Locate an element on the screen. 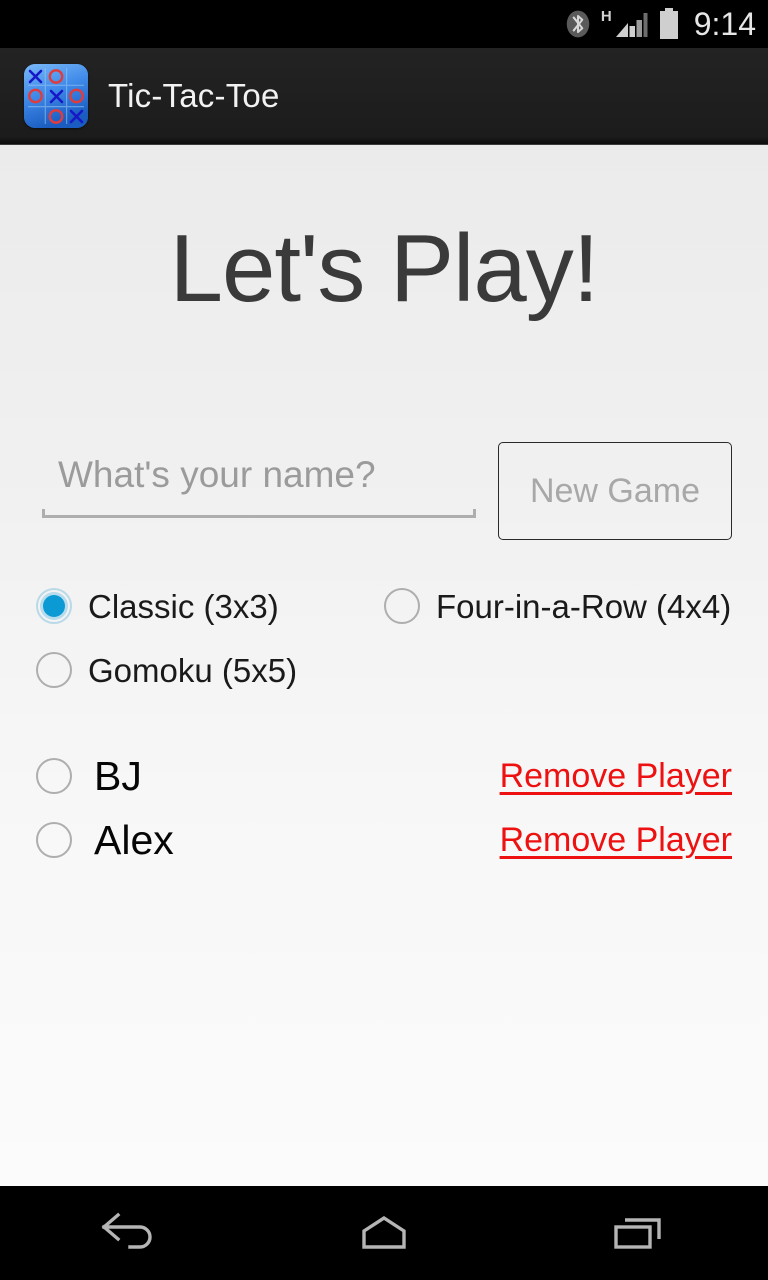 The height and width of the screenshot is (1280, 768). name-entry-row: New Game is located at coordinates (384, 491).